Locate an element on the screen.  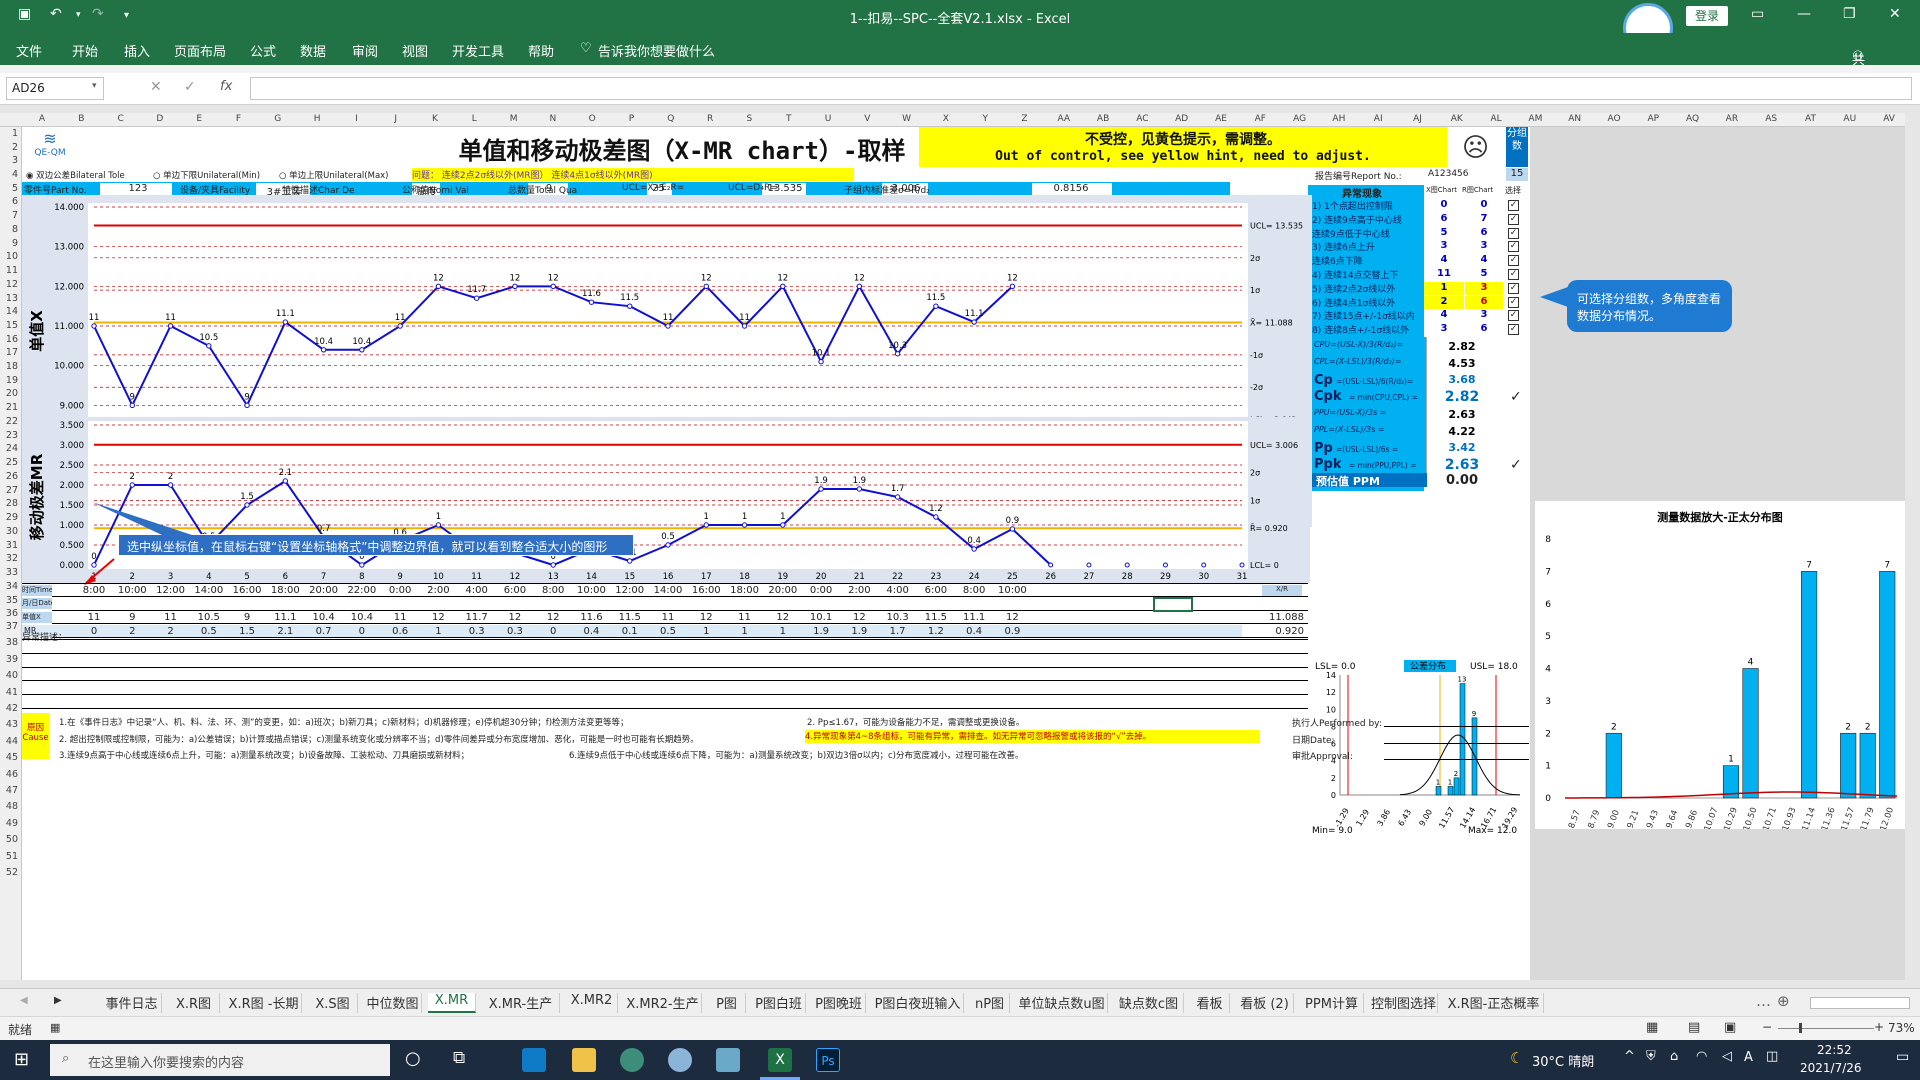
row-header-6: 6 is located at coordinates (15, 201).